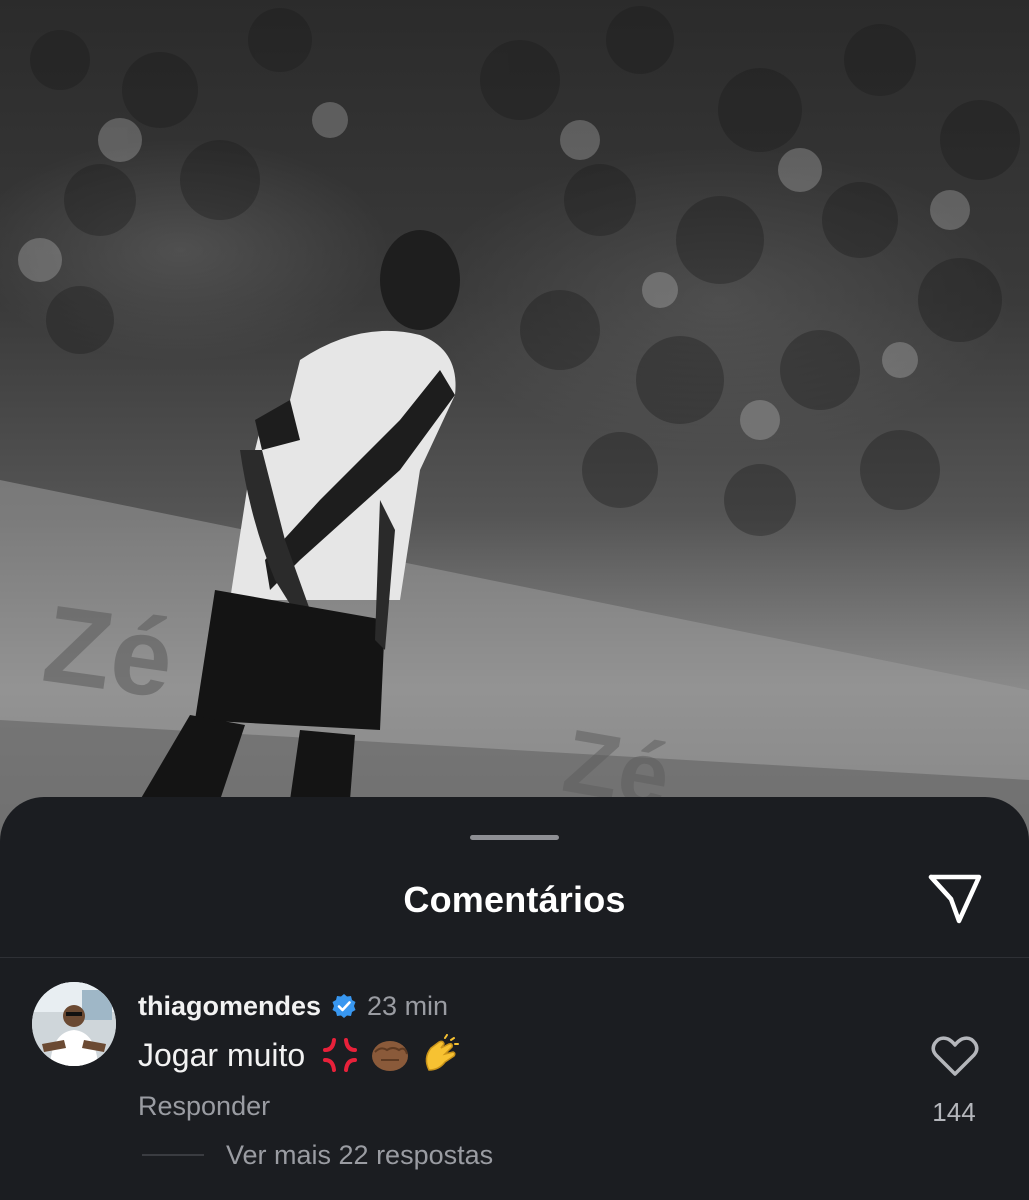 The image size is (1029, 1200). I want to click on like-count: 144, so click(954, 1112).